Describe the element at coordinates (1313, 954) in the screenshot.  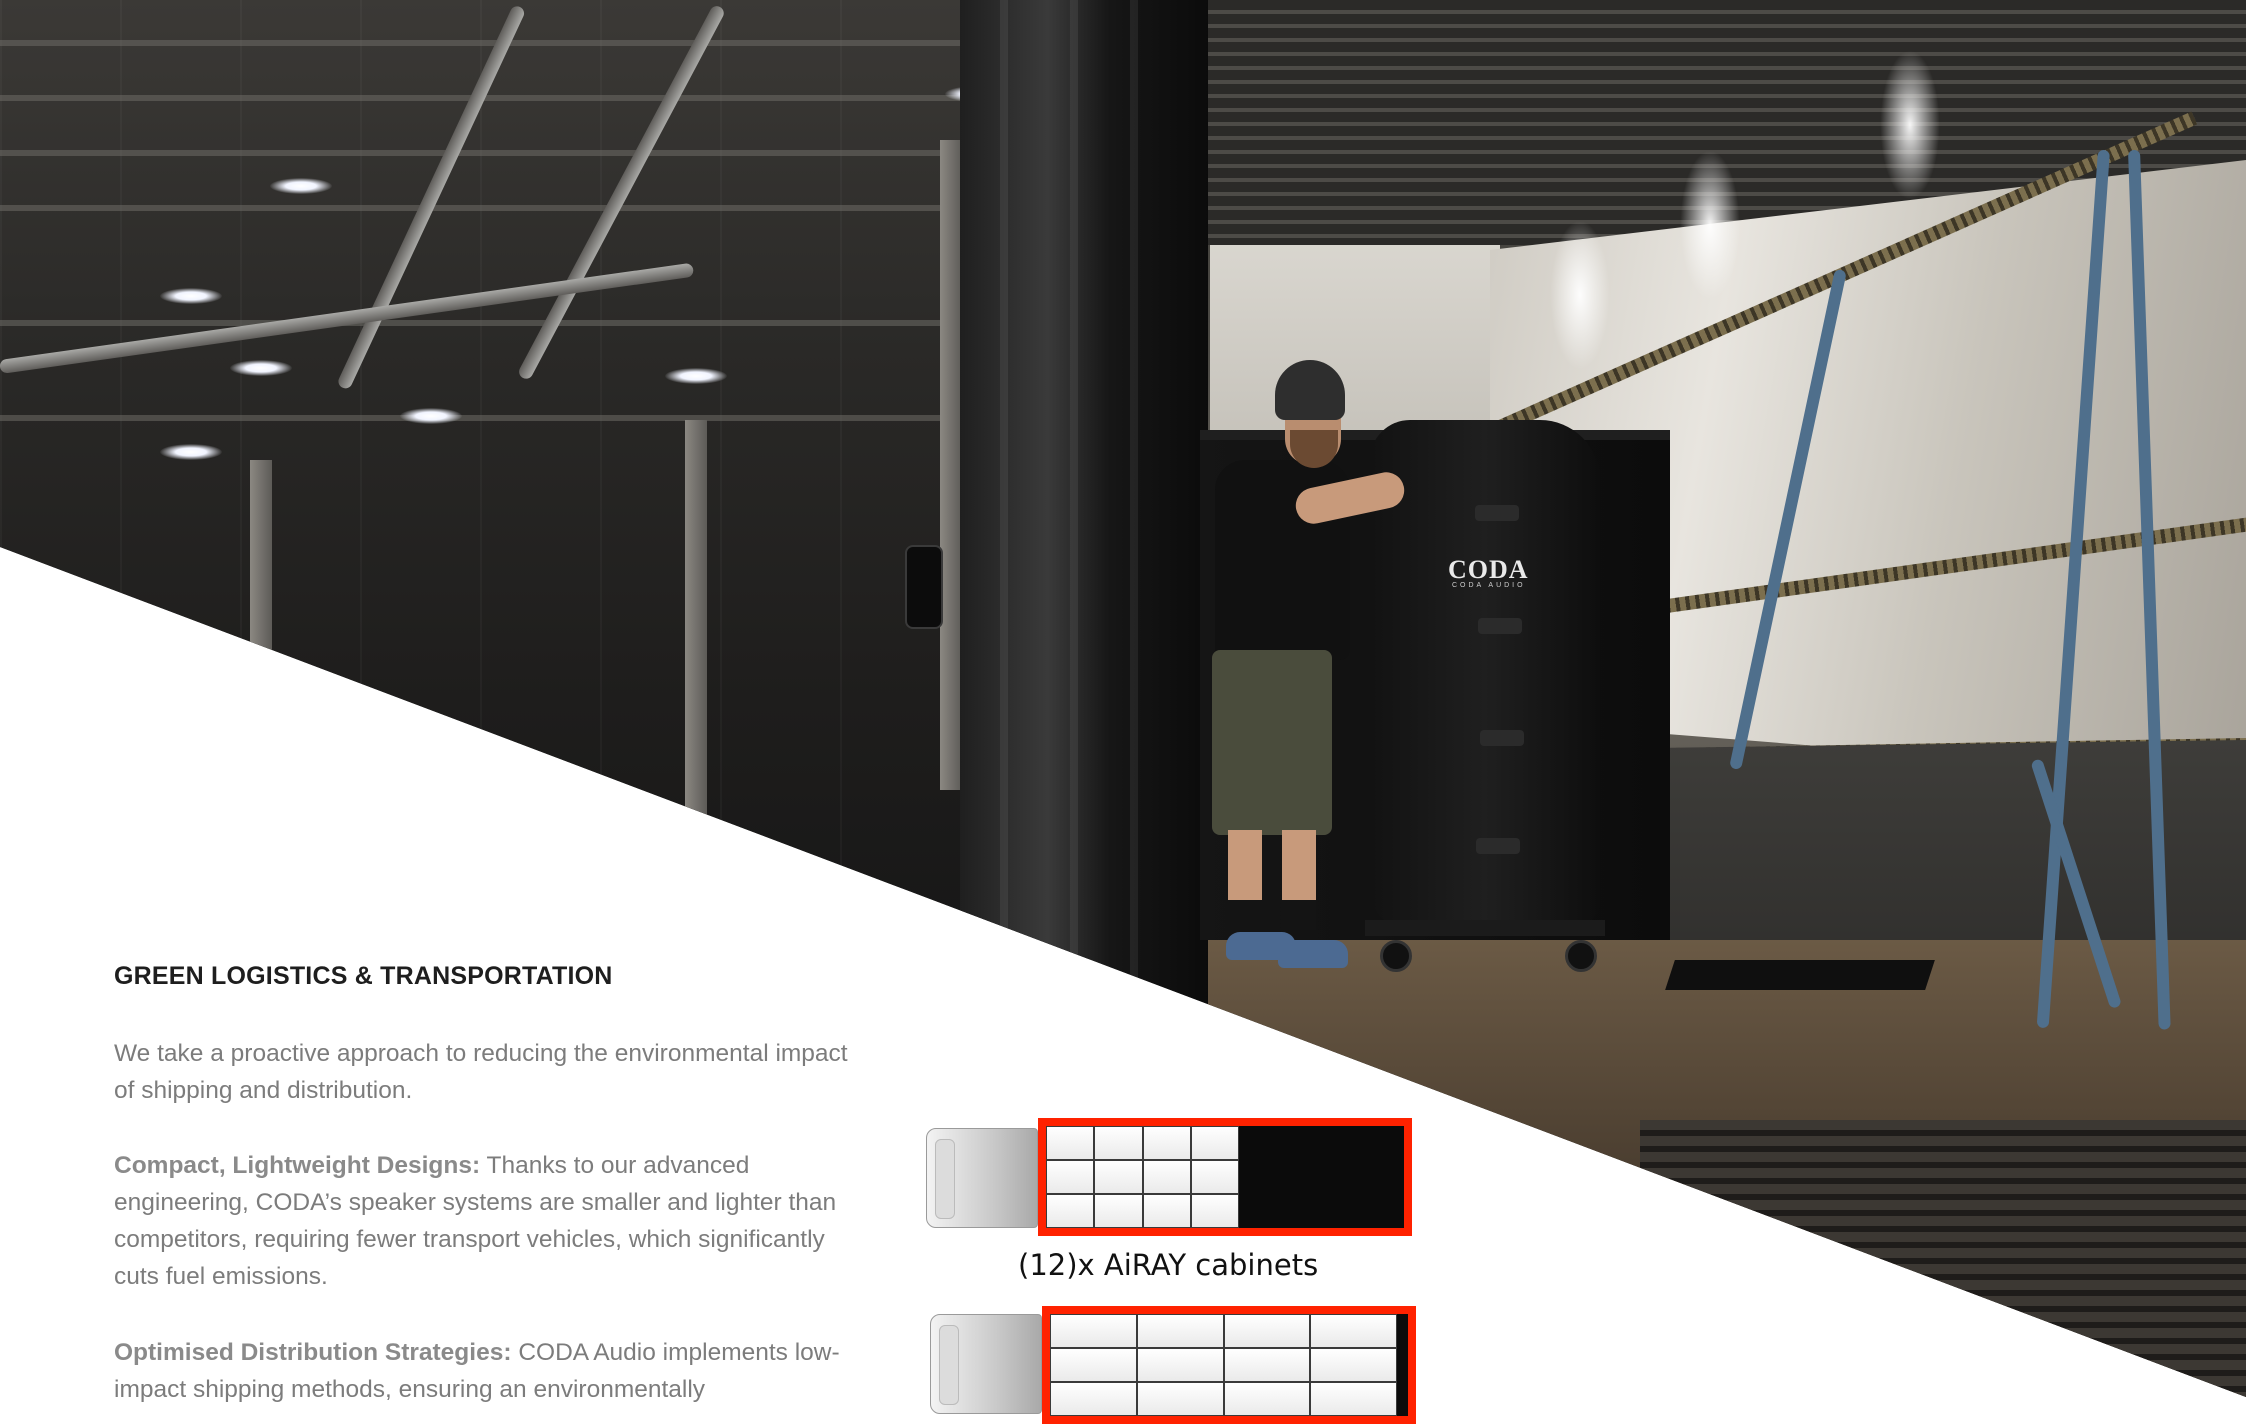
I see `worker-shoe` at that location.